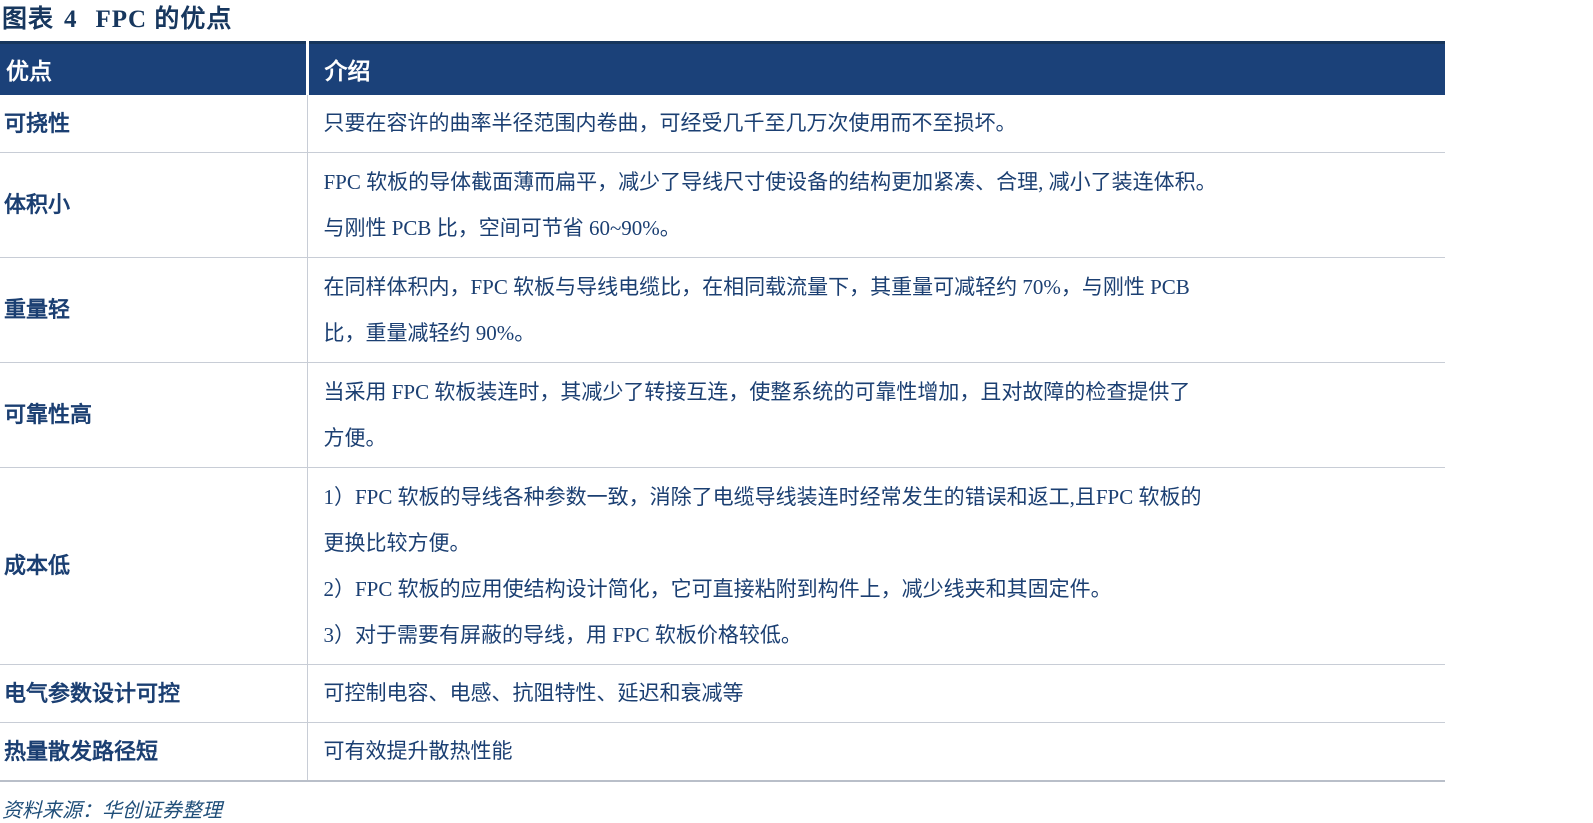 Image resolution: width=1593 pixels, height=823 pixels. Describe the element at coordinates (876, 693) in the screenshot. I see `row-description: 可控制电容、电感、抗阻特性、延迟和衰减等` at that location.